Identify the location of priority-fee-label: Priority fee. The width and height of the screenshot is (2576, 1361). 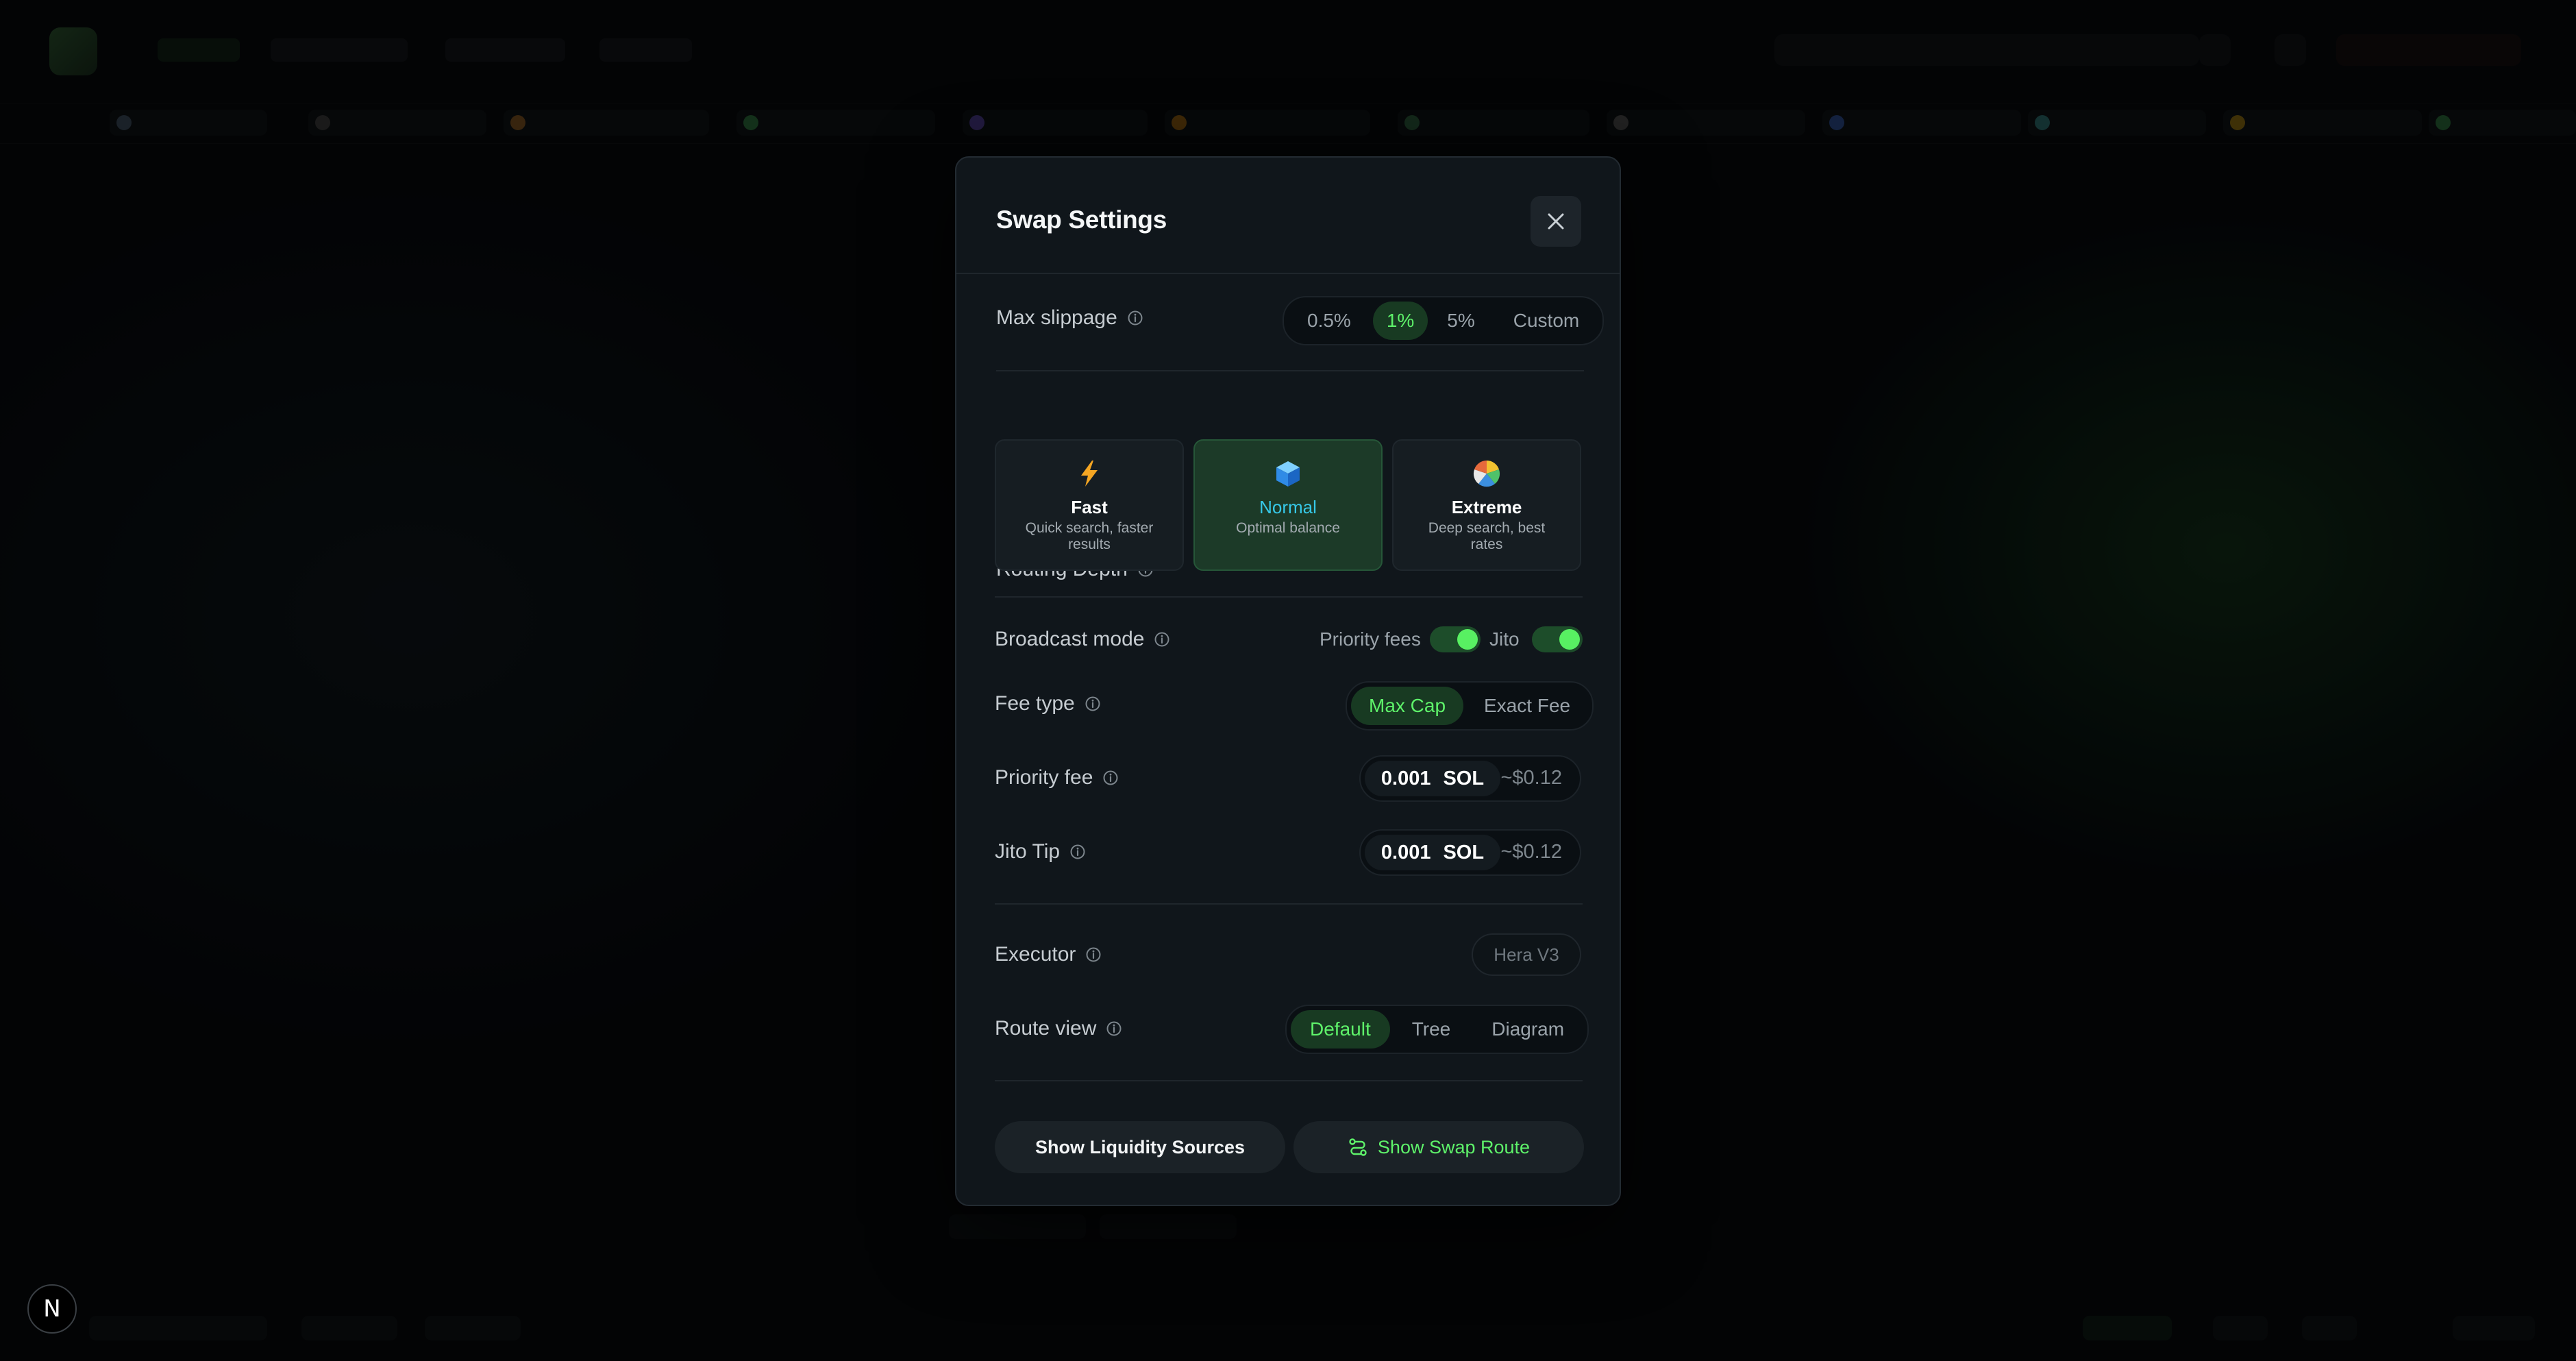
(1044, 777).